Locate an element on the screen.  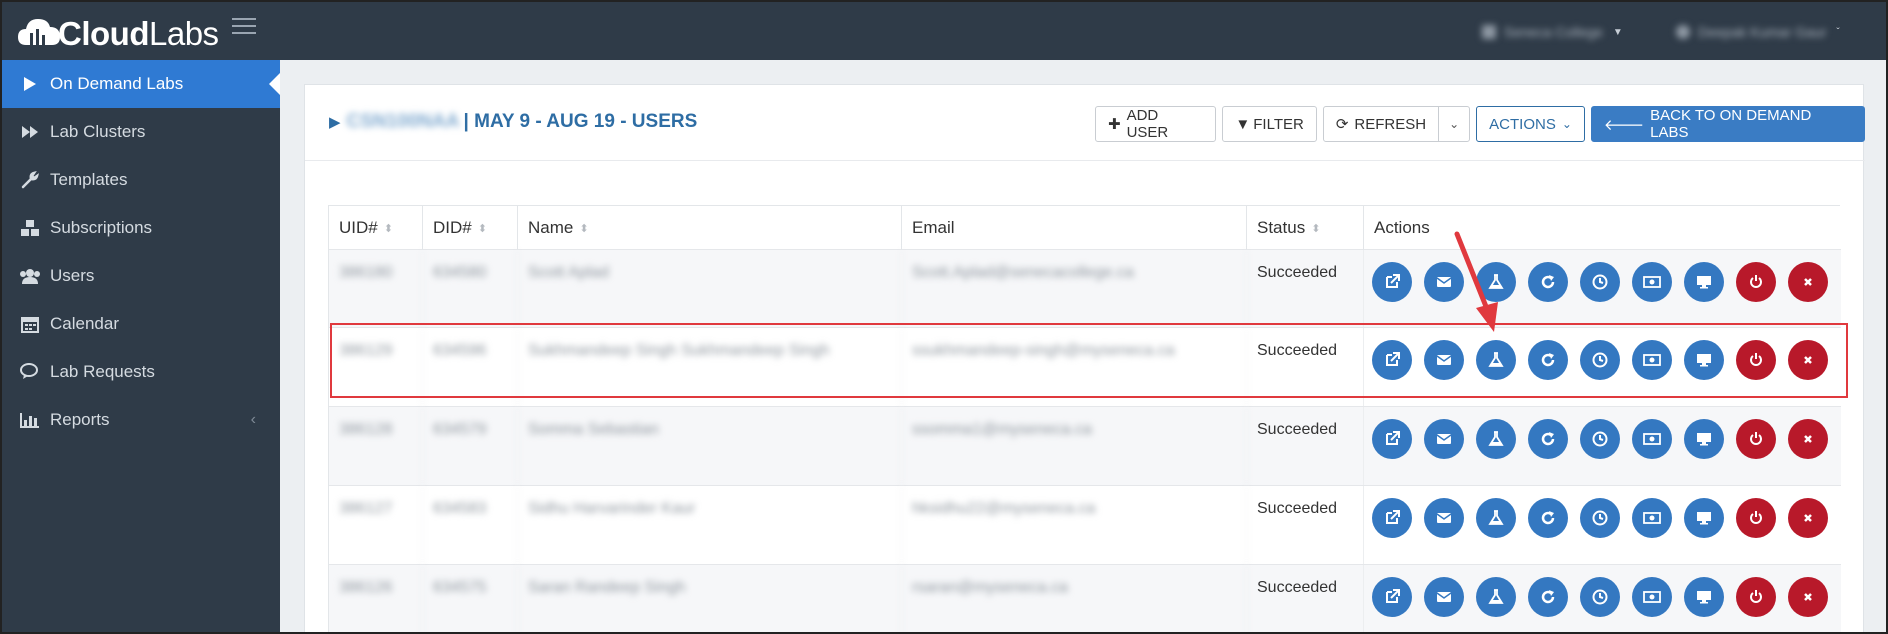
redo-icon is located at coordinates (1548, 360).